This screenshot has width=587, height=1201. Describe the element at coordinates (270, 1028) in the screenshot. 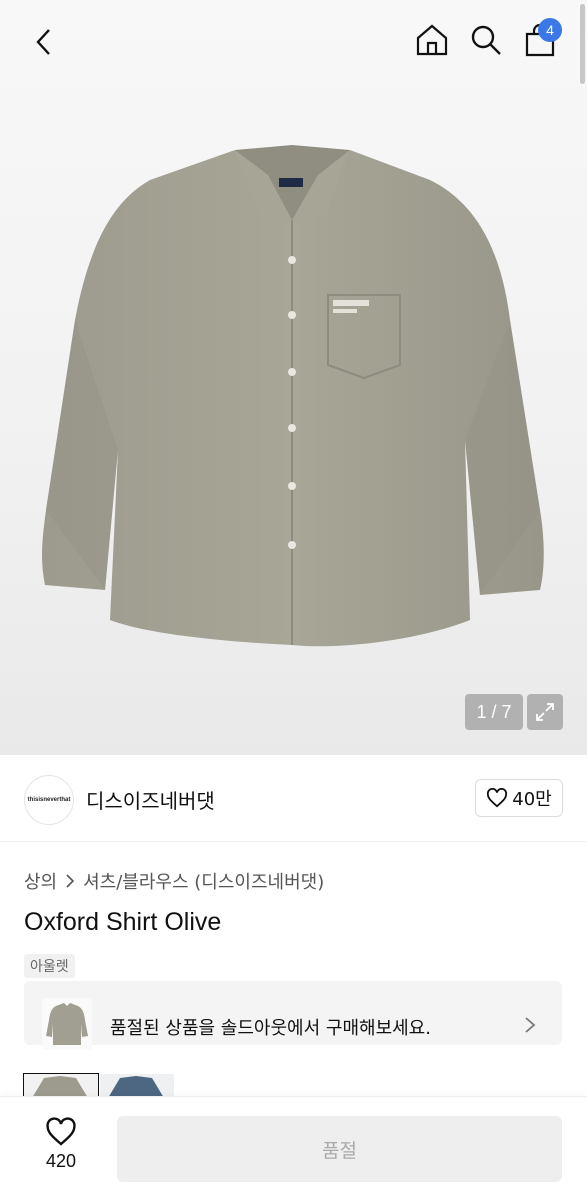

I see `soldout-banner-text: 품절된 상품을 솔드아웃에서 구매해보세요.` at that location.